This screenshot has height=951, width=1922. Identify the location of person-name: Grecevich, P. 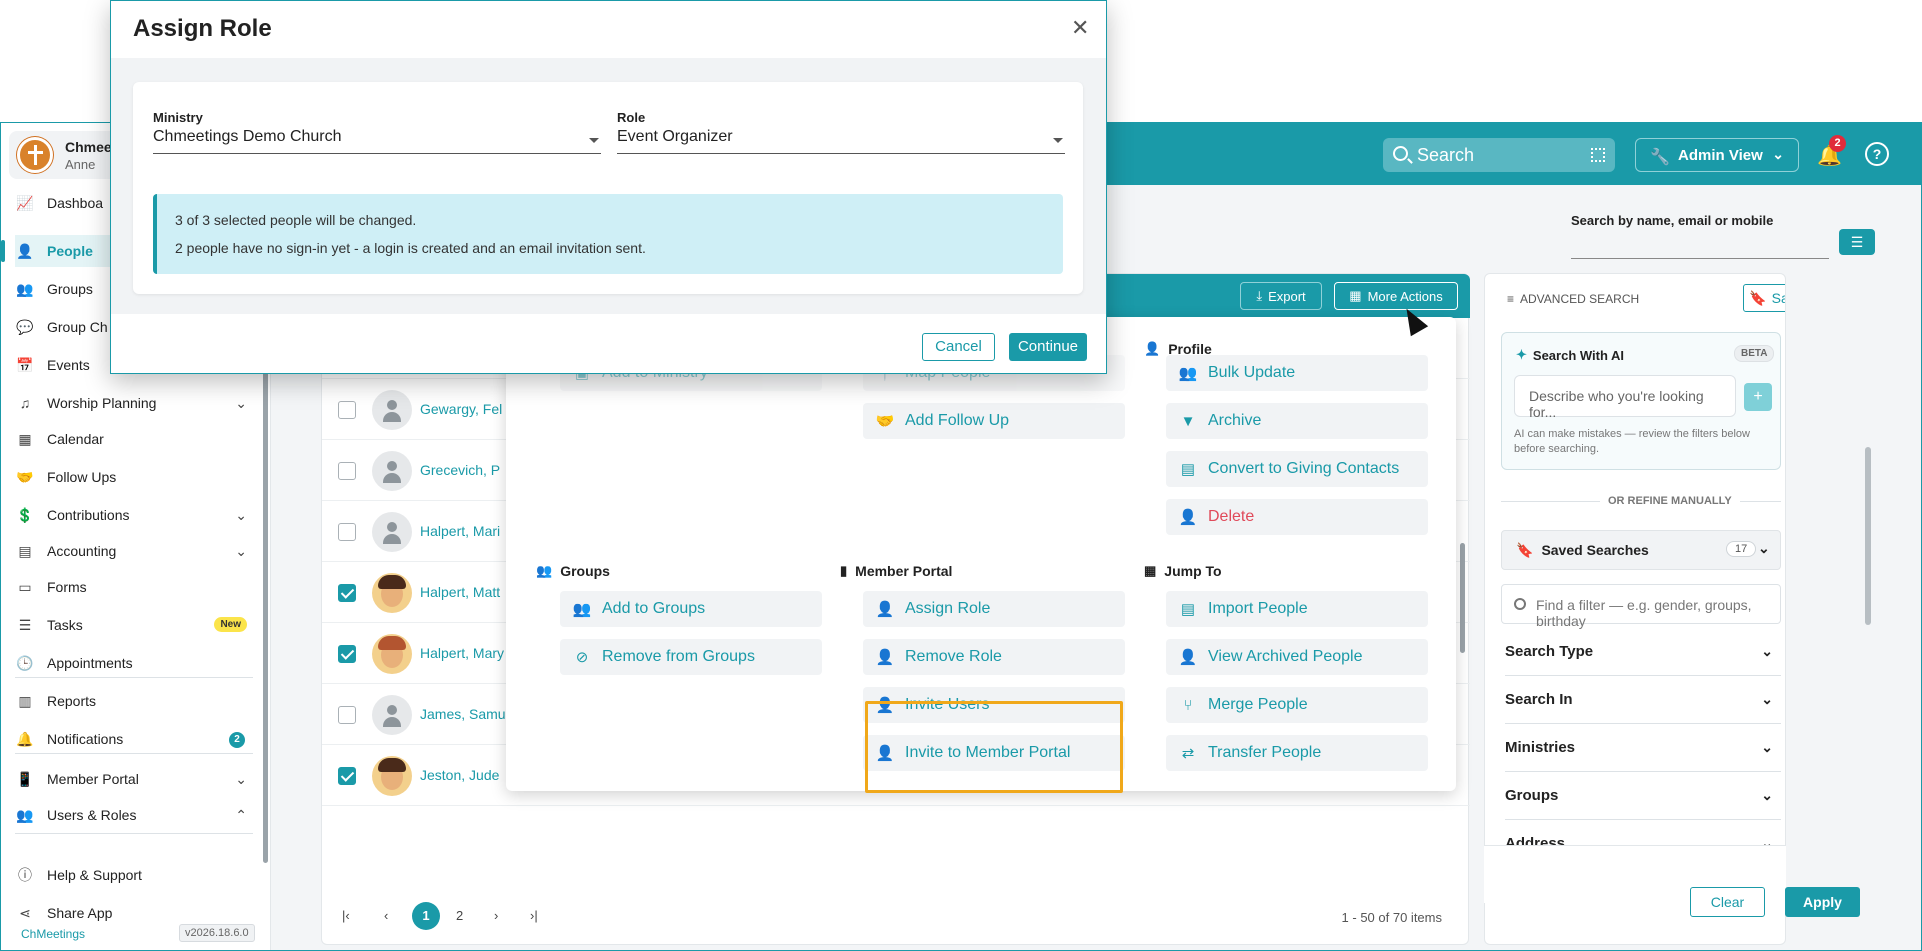
(460, 470).